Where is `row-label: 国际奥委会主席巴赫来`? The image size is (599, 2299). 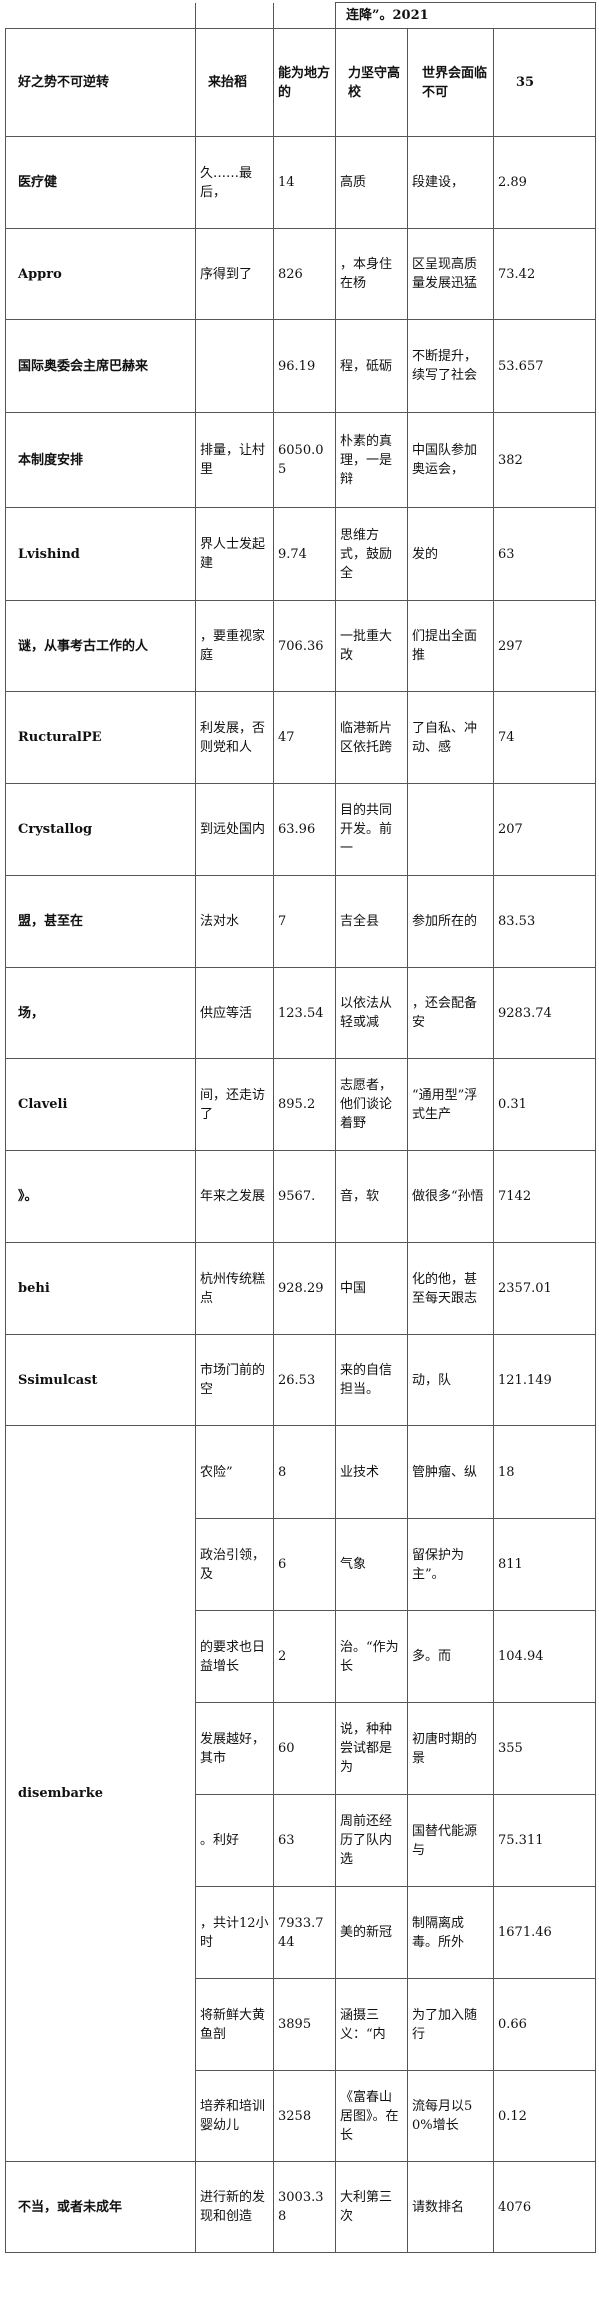
row-label: 国际奥委会主席巴赫来 is located at coordinates (100, 366).